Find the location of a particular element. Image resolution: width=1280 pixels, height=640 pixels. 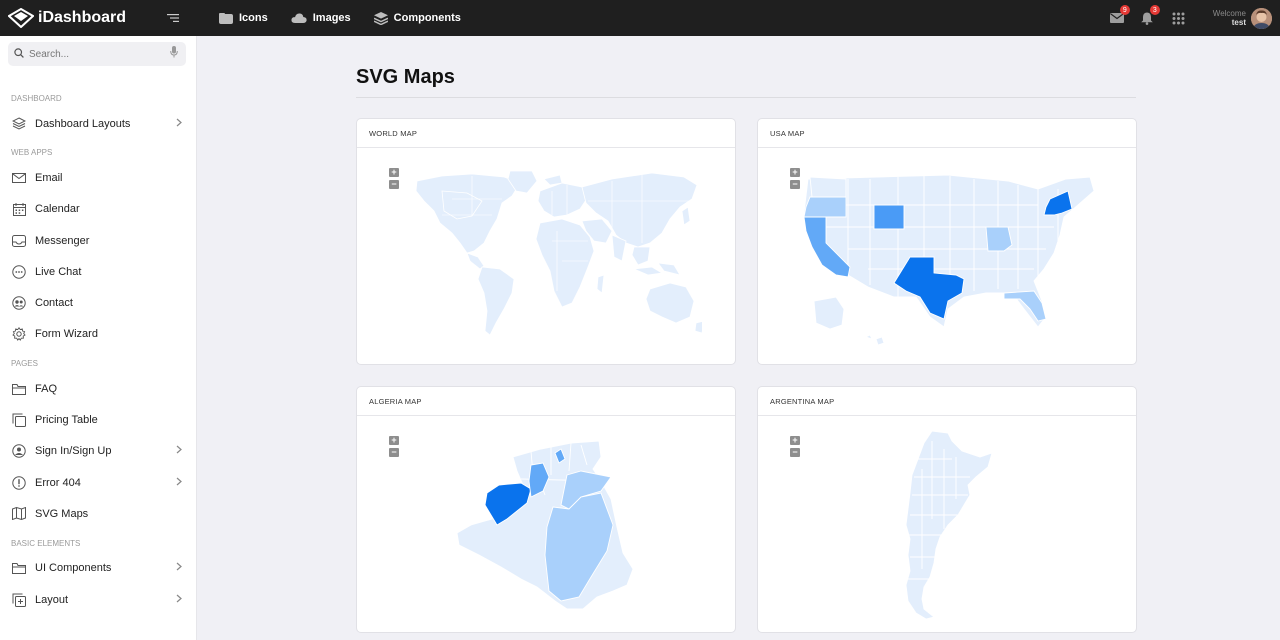

card-title: WORLD MAP is located at coordinates (546, 133).